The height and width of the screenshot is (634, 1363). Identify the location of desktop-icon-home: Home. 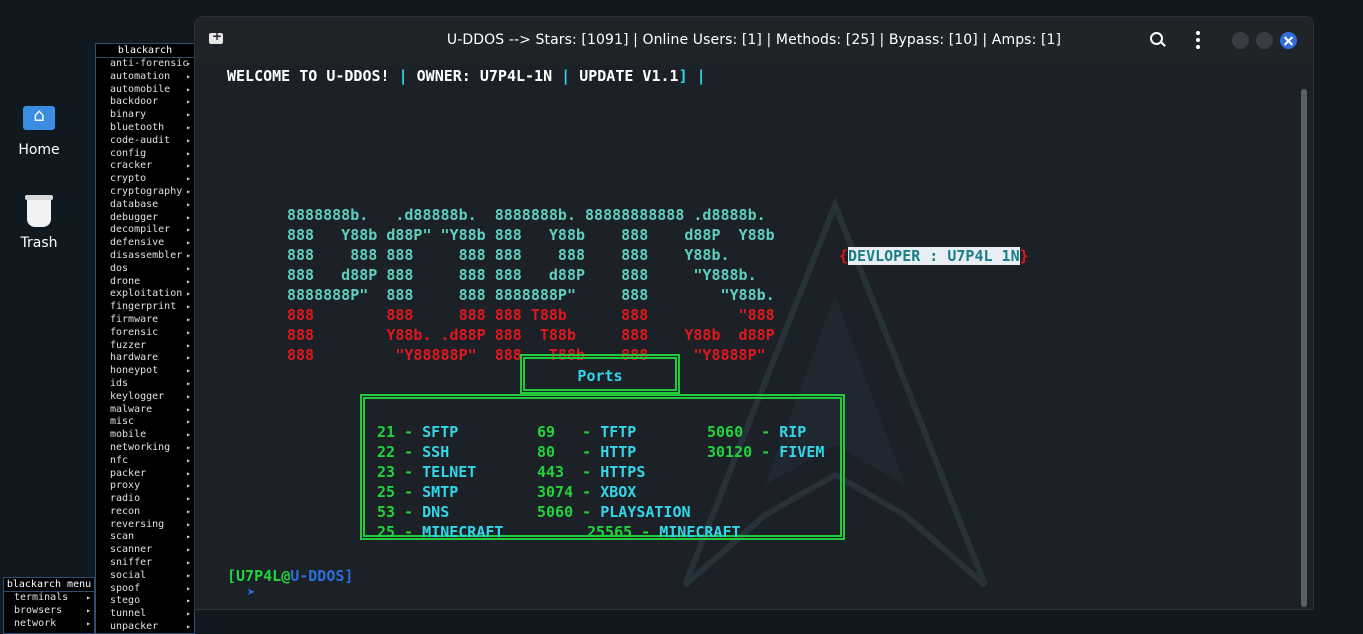
(39, 129).